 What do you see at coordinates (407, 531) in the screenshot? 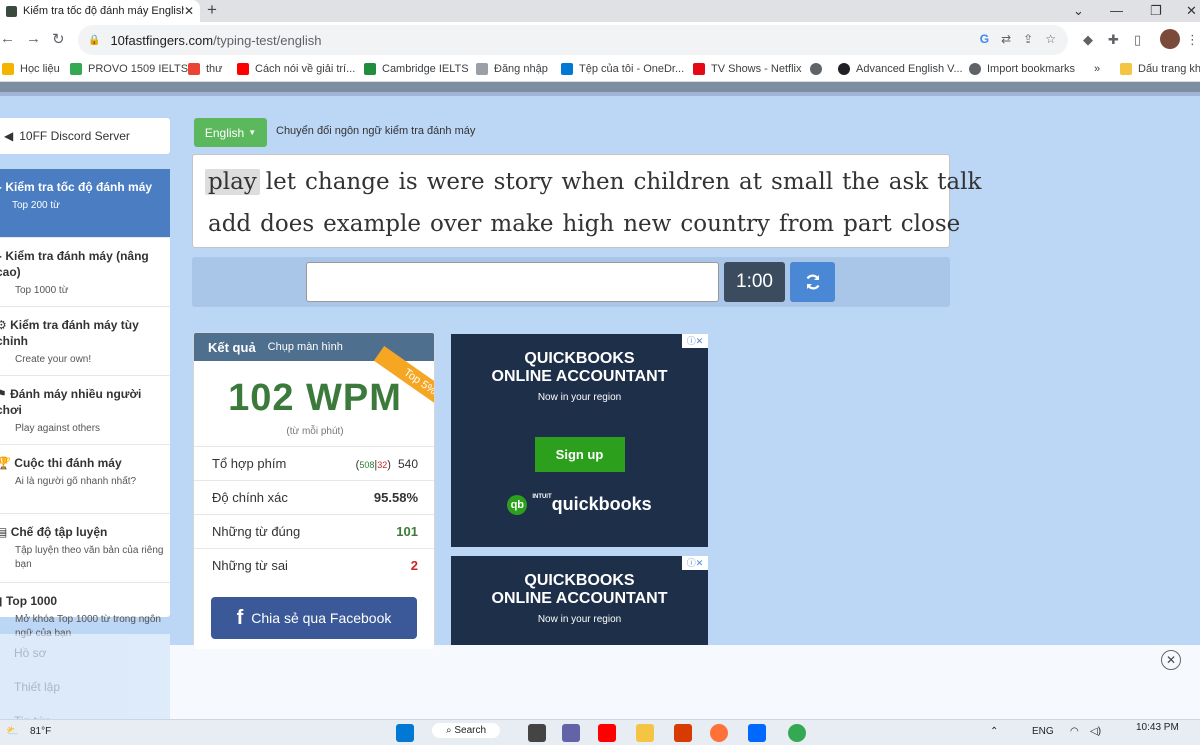
I see `correct-words-value: 101` at bounding box center [407, 531].